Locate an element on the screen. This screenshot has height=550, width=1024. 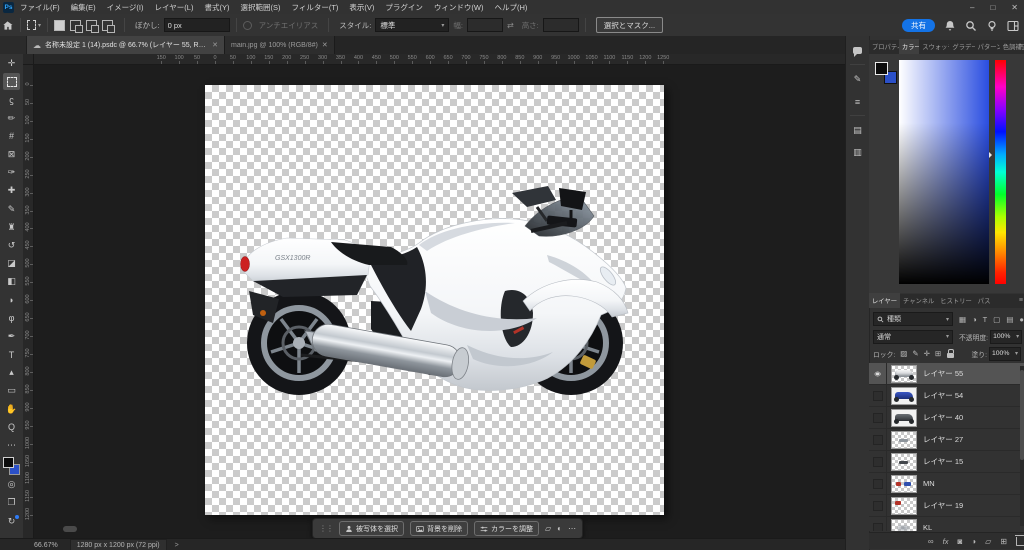
document-tab-1: main.jpg @ 100% (RGB/8#) ✕ is located at coordinates (280, 45).